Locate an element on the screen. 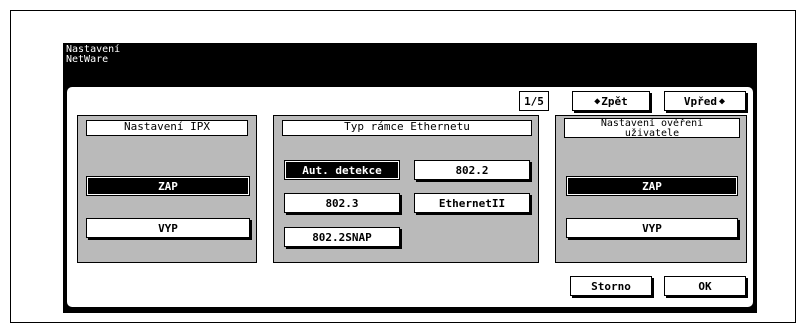 The width and height of the screenshot is (807, 335). auth-on-button: ZAP is located at coordinates (652, 186).